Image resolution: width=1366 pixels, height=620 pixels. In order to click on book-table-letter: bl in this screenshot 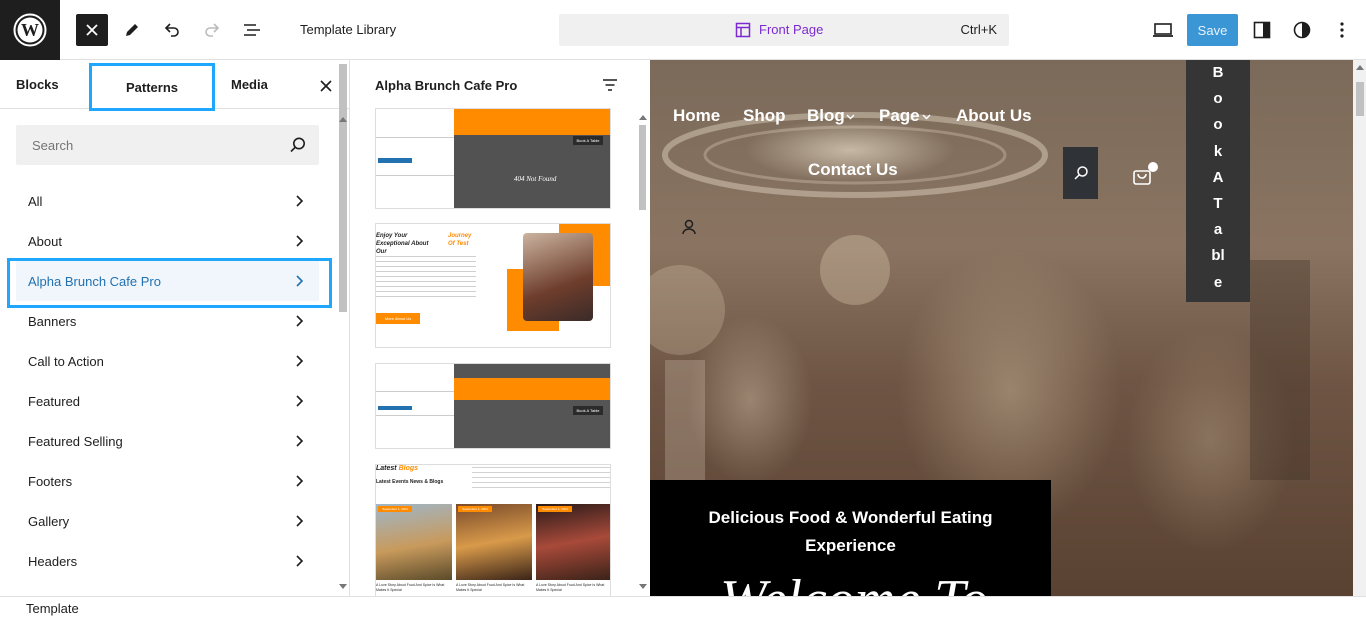, I will do `click(1218, 256)`.